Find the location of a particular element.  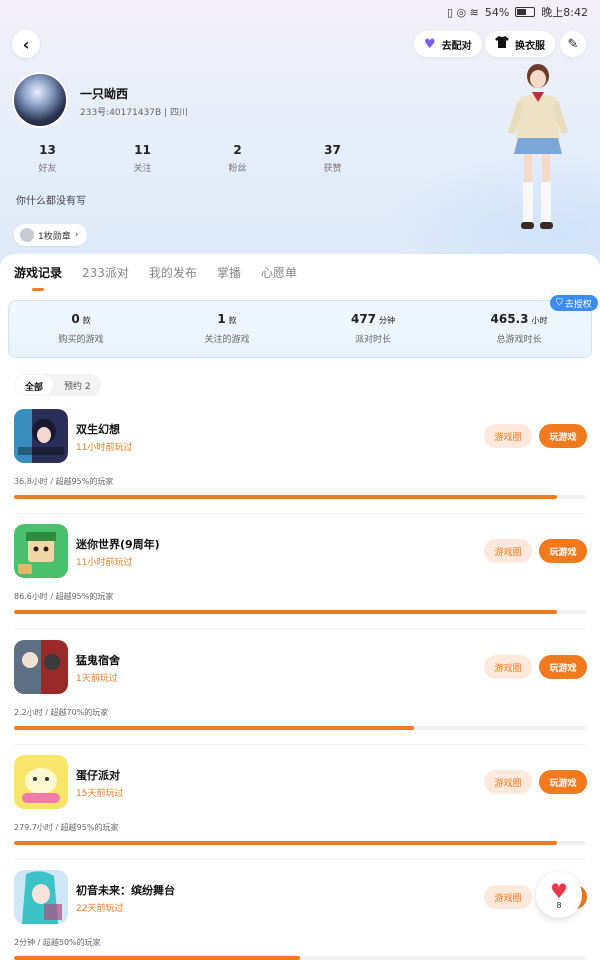

tab-wishlist: 心愿单 is located at coordinates (279, 272).